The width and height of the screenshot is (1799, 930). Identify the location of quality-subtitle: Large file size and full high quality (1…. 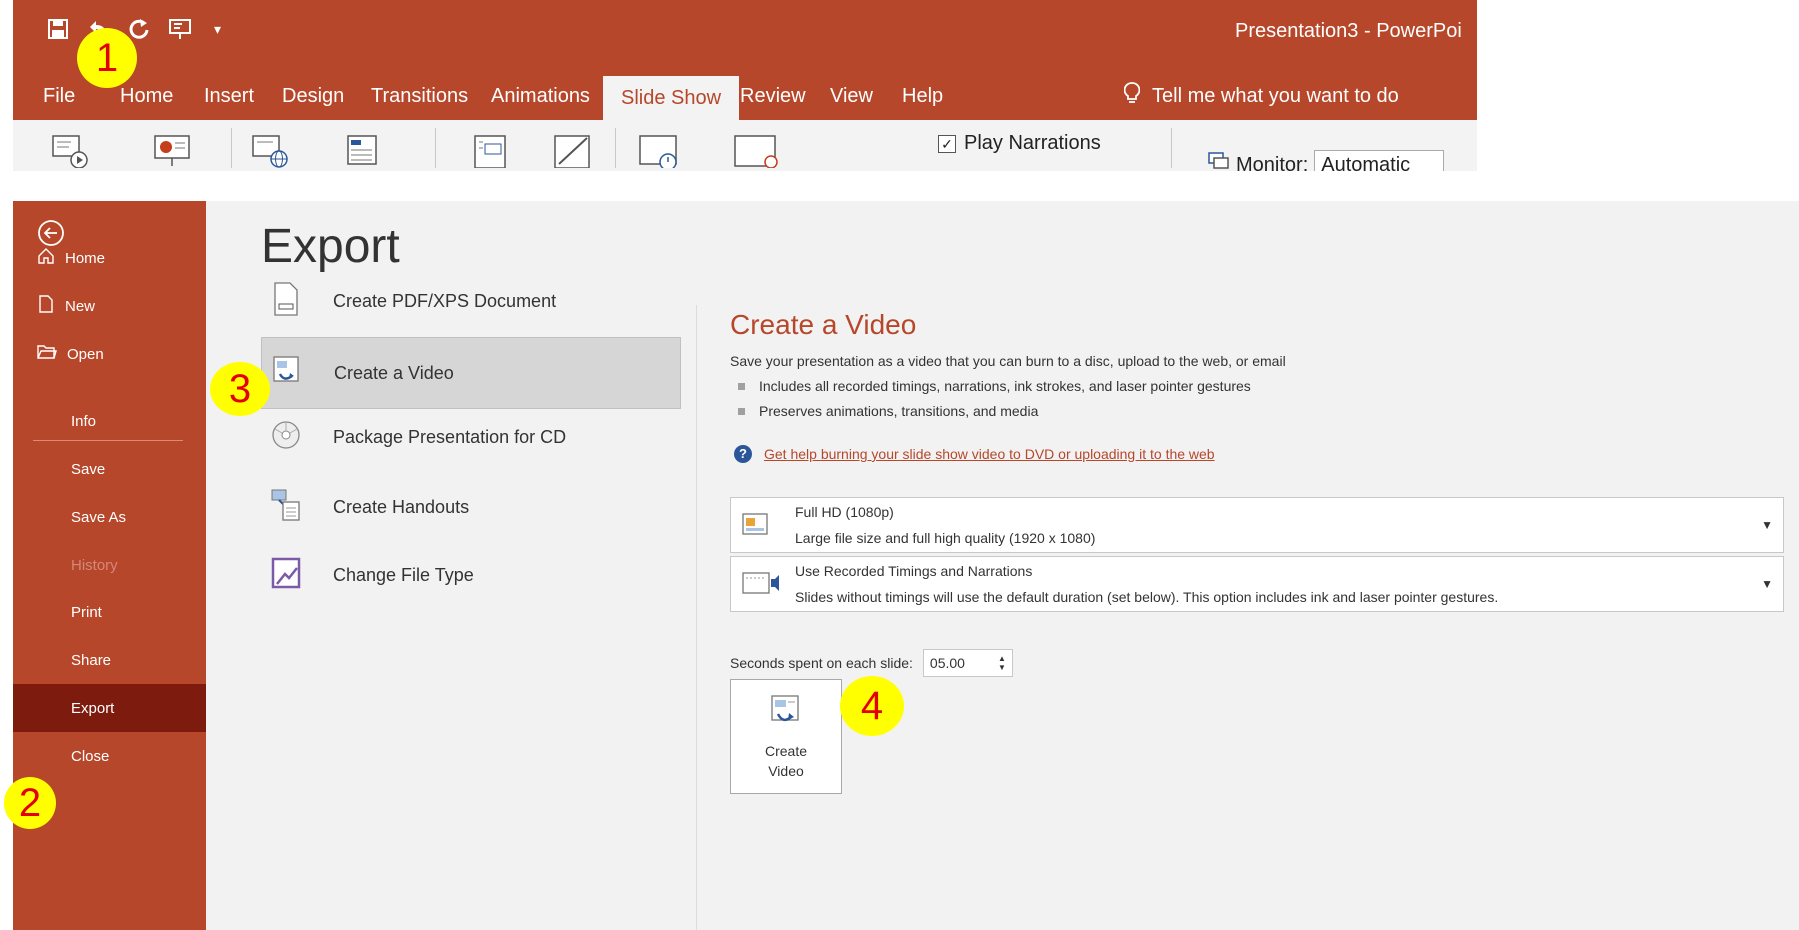
(945, 538).